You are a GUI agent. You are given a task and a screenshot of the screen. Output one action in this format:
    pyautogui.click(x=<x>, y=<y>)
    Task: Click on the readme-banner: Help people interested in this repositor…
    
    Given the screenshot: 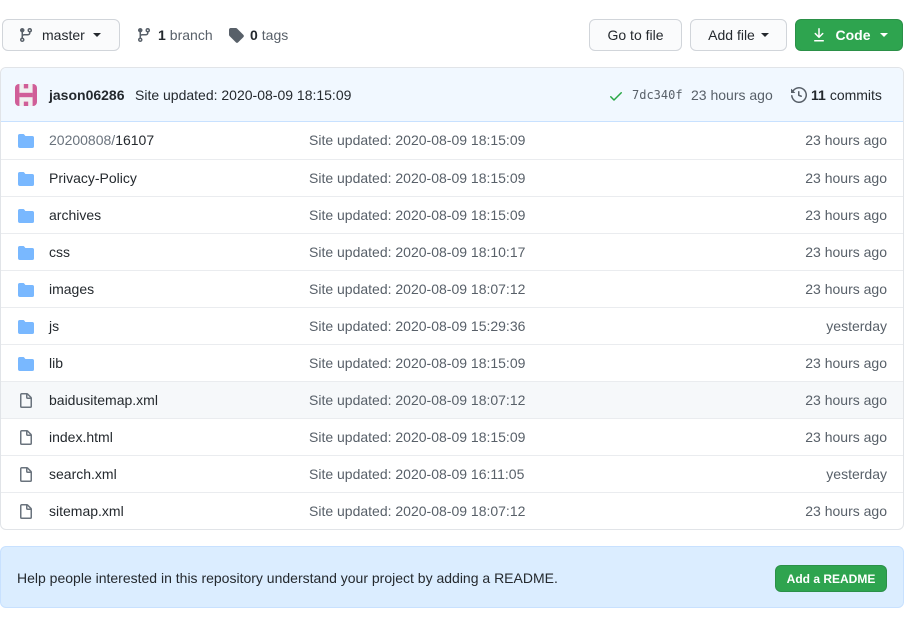 What is the action you would take?
    pyautogui.click(x=452, y=577)
    